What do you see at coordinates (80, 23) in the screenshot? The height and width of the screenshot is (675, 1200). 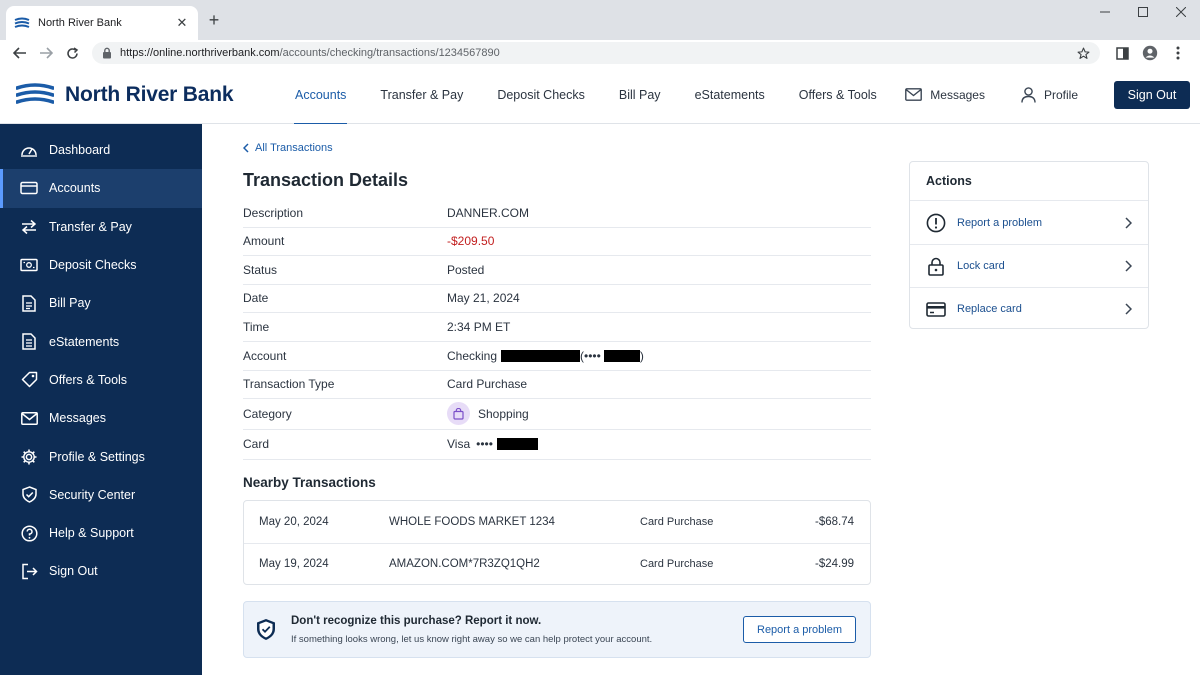 I see `tab-title: North River Bank` at bounding box center [80, 23].